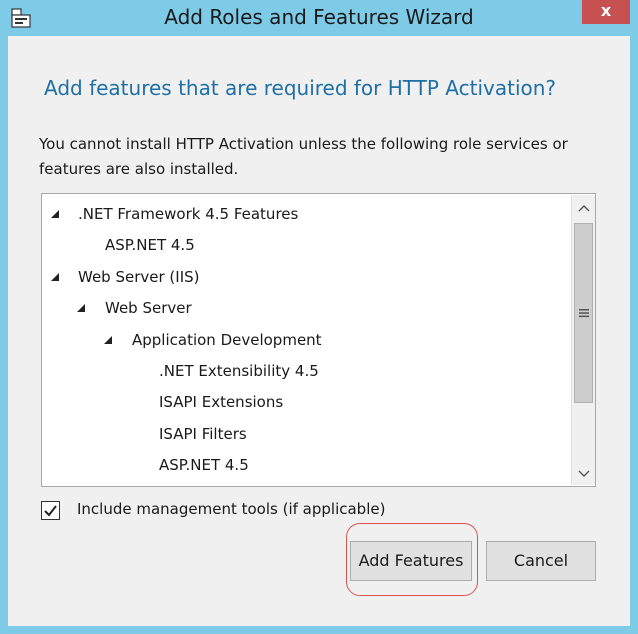 This screenshot has width=638, height=634. I want to click on vertical-scrollbar, so click(583, 340).